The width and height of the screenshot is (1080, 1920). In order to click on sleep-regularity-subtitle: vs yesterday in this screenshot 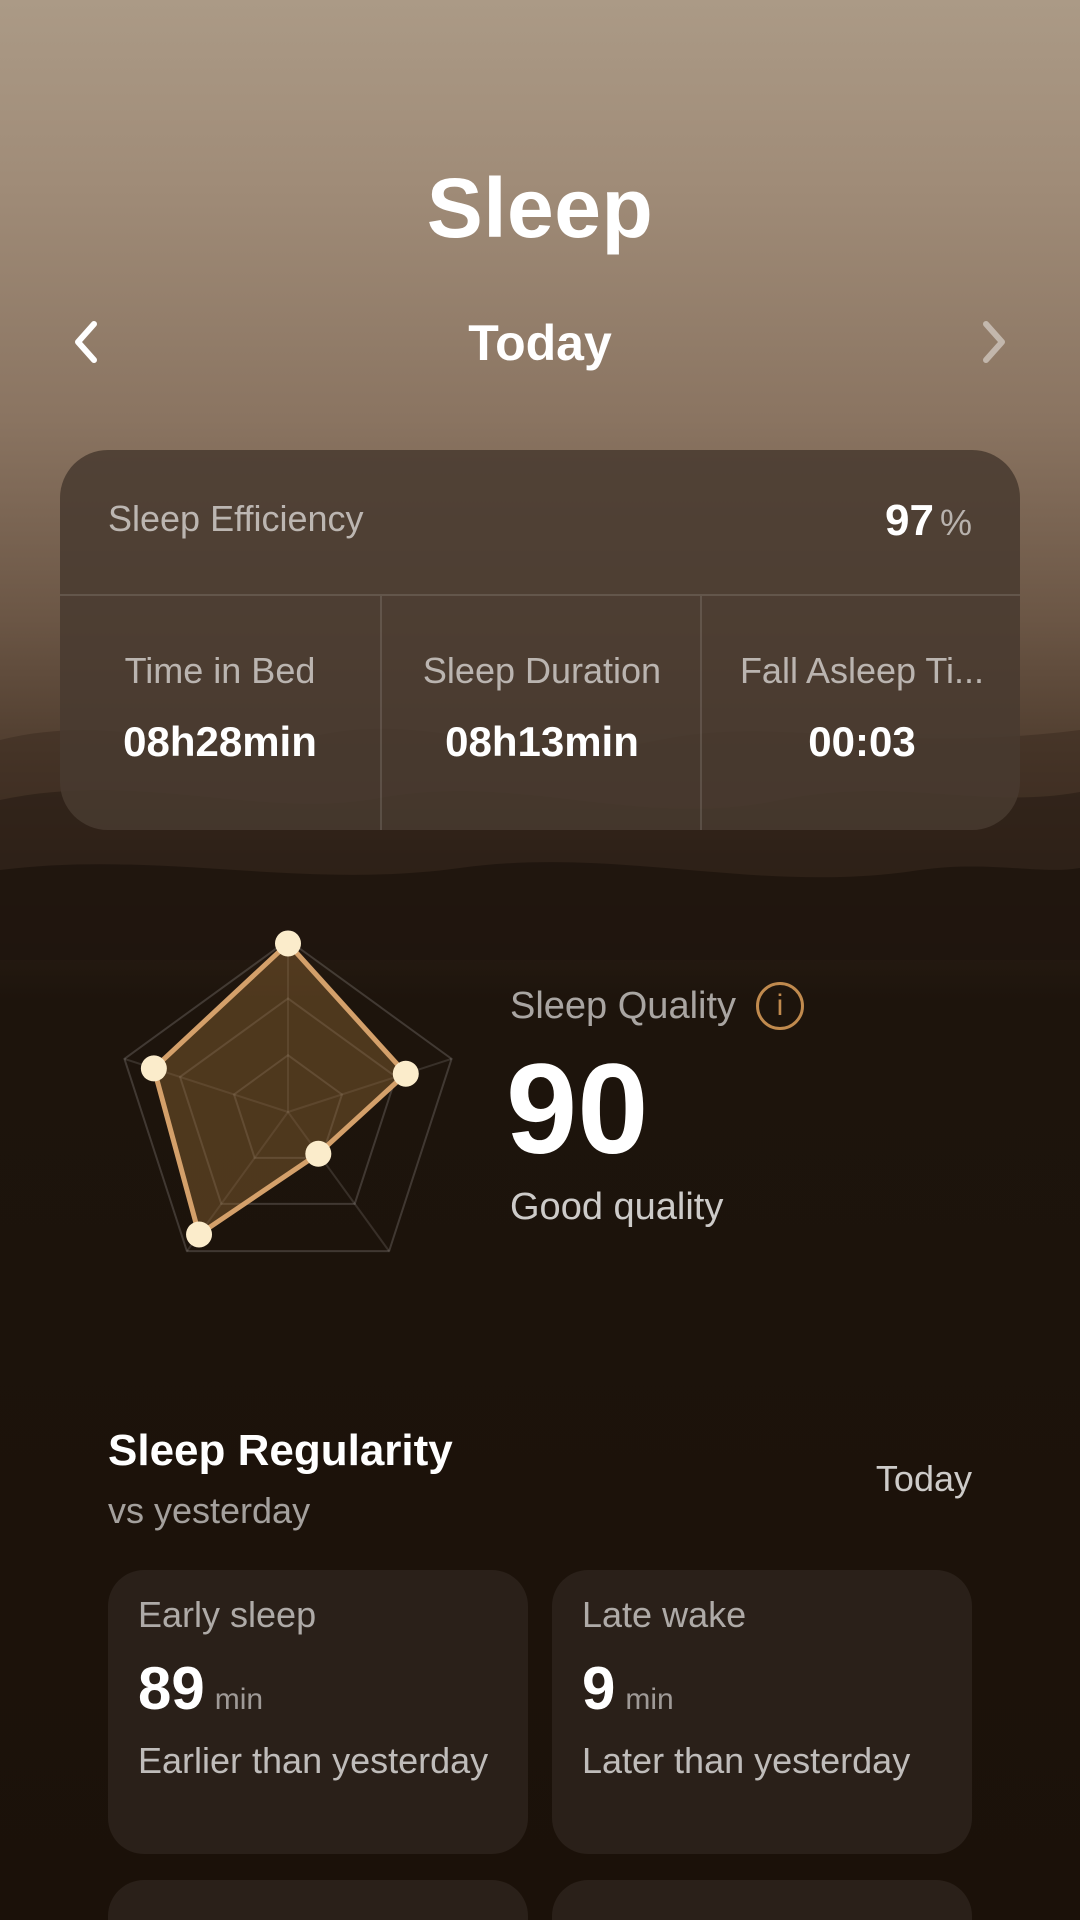, I will do `click(209, 1510)`.